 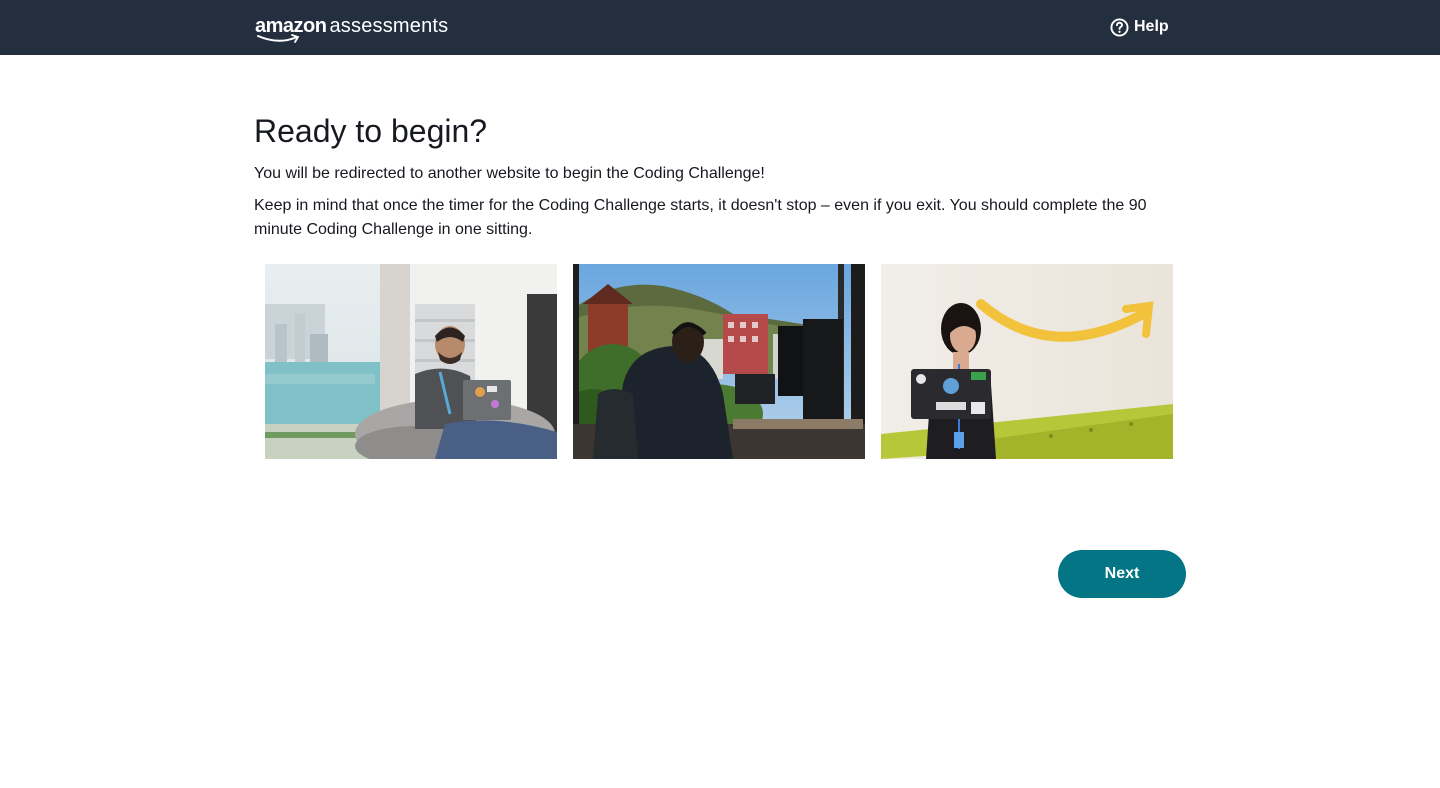 What do you see at coordinates (278, 38) in the screenshot?
I see `amazon-smile-icon` at bounding box center [278, 38].